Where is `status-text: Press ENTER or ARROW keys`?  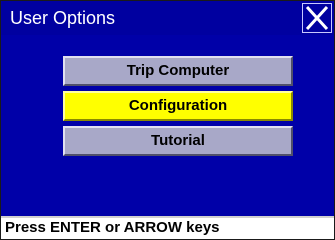
status-text: Press ENTER or ARROW keys is located at coordinates (112, 227).